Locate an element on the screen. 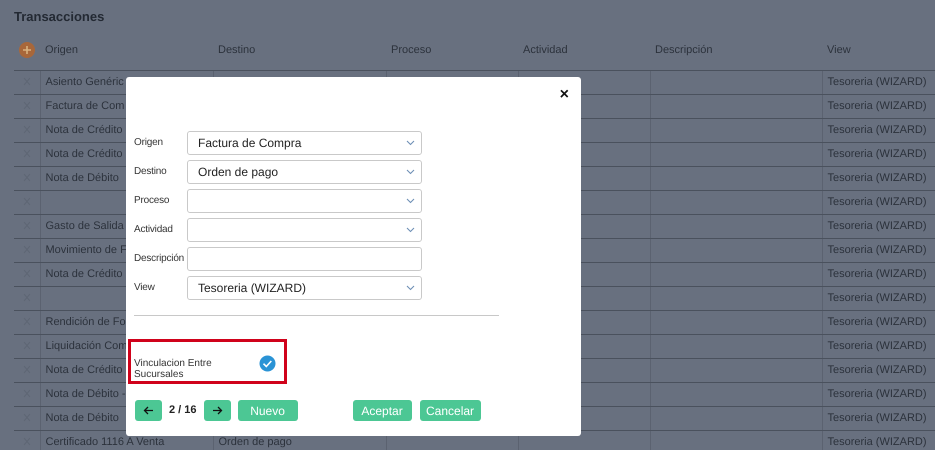 This screenshot has height=450, width=935. table-cell: Movimiento de F is located at coordinates (86, 250).